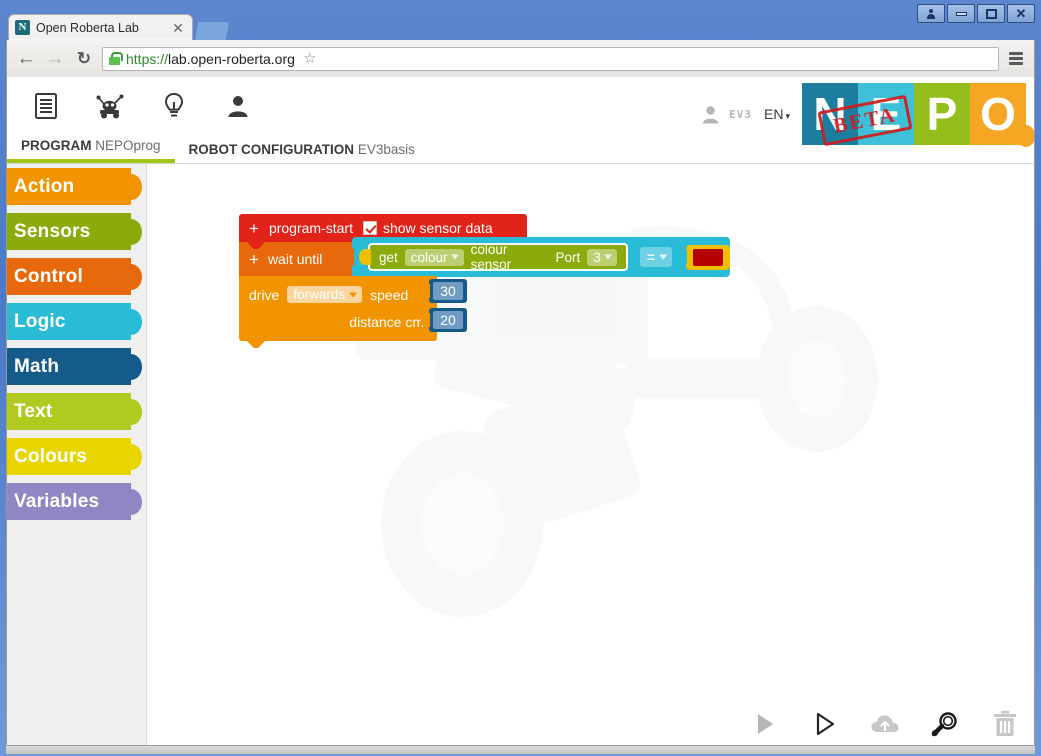 This screenshot has width=1041, height=756. I want to click on colour-sensor-get-block: get colour colour sensor Port 3, so click(498, 257).